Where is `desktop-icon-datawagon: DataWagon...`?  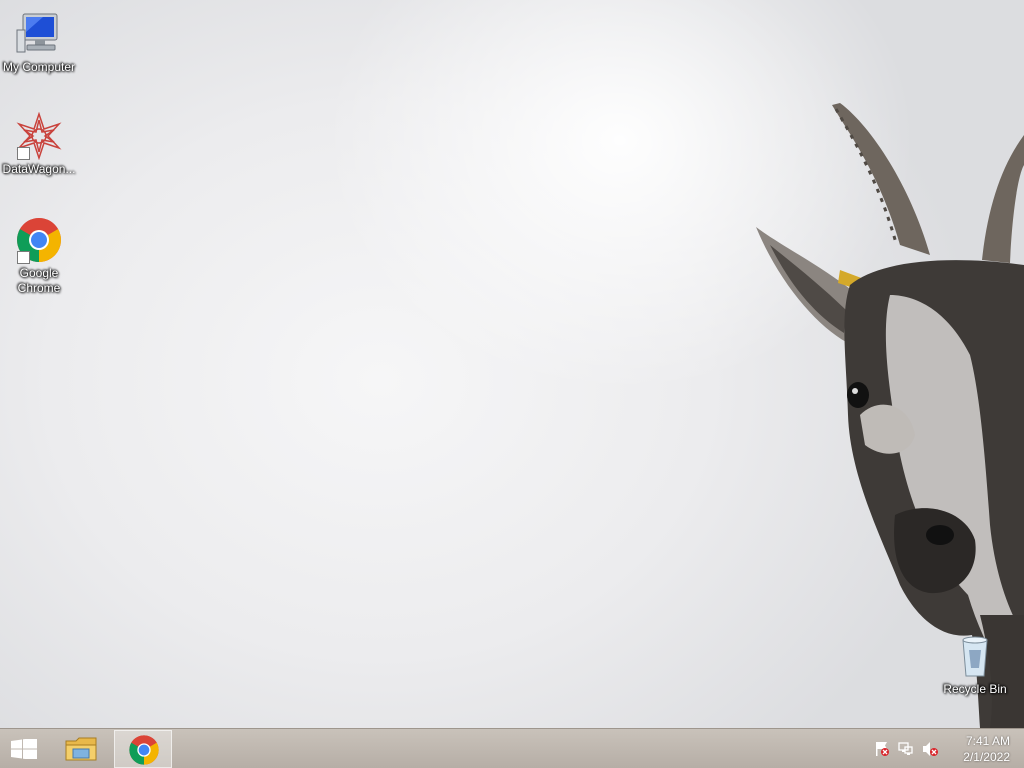
desktop-icon-datawagon: DataWagon... is located at coordinates (39, 144).